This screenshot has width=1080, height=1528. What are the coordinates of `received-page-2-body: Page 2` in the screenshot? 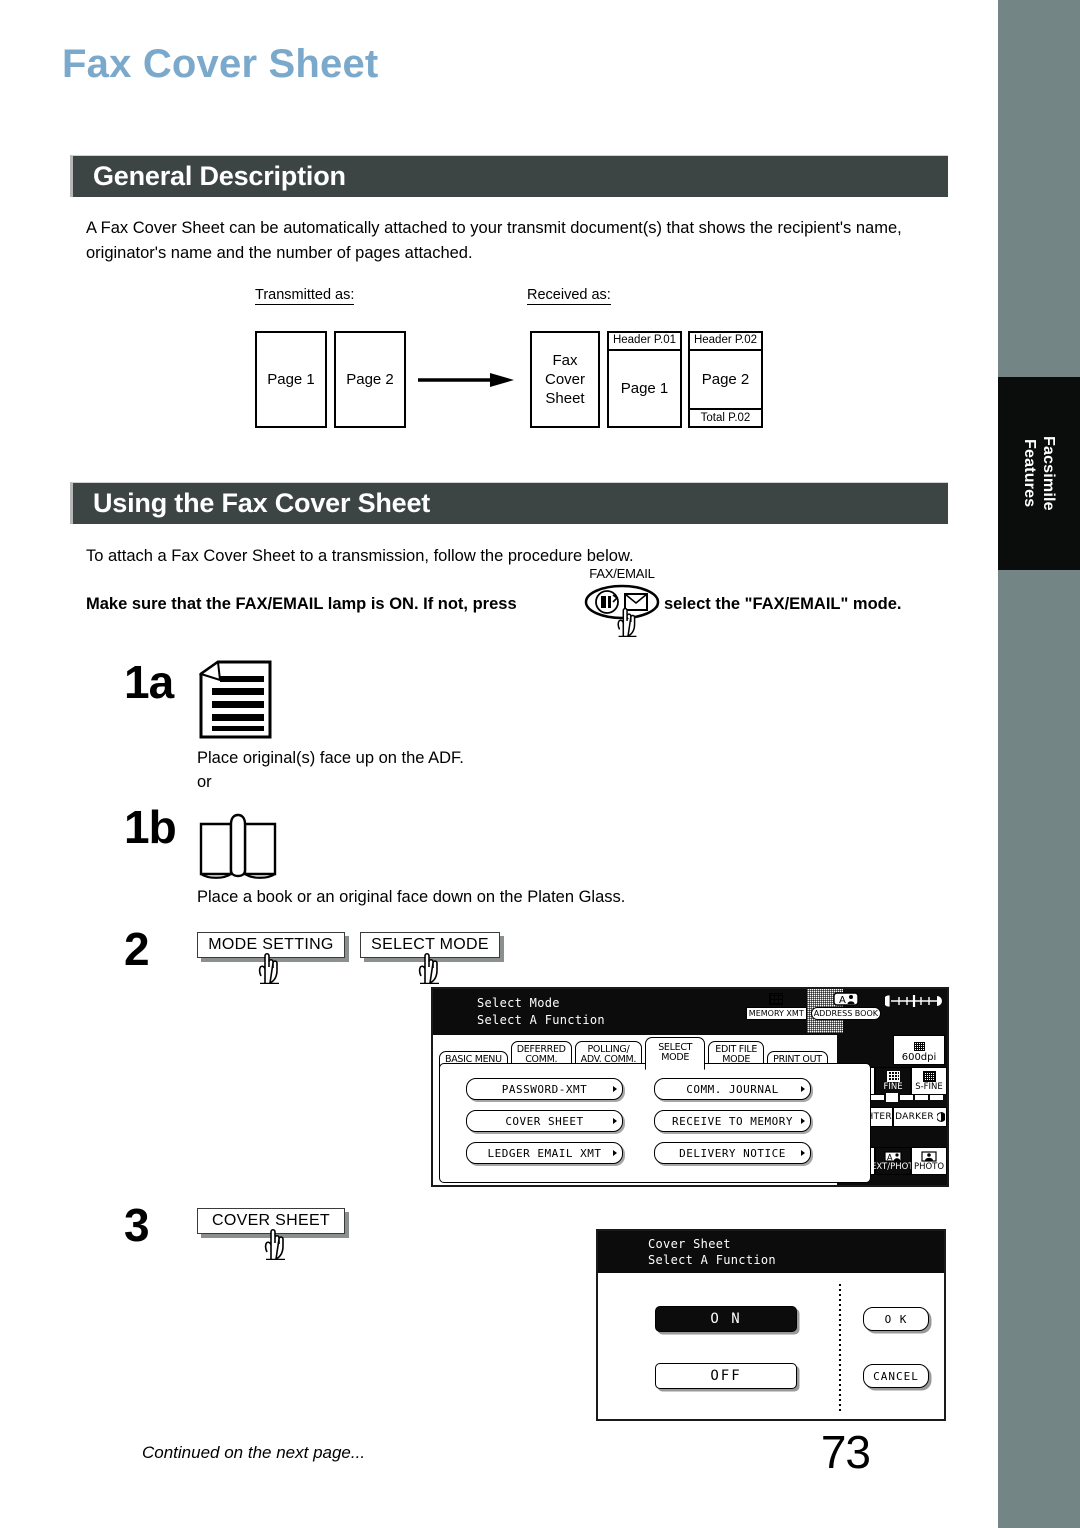 It's located at (725, 379).